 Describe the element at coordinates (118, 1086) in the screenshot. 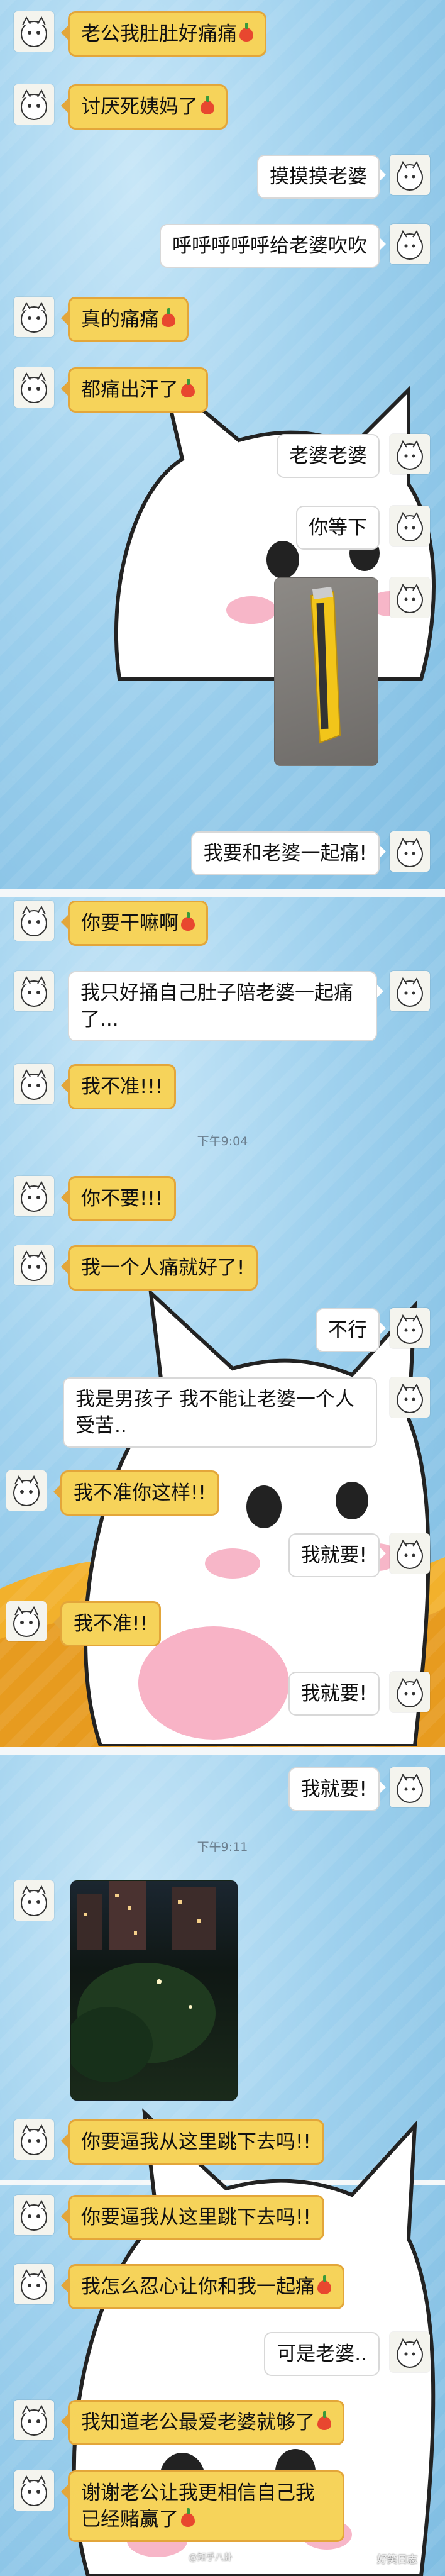

I see `message-bubble: 我不准!!!` at that location.